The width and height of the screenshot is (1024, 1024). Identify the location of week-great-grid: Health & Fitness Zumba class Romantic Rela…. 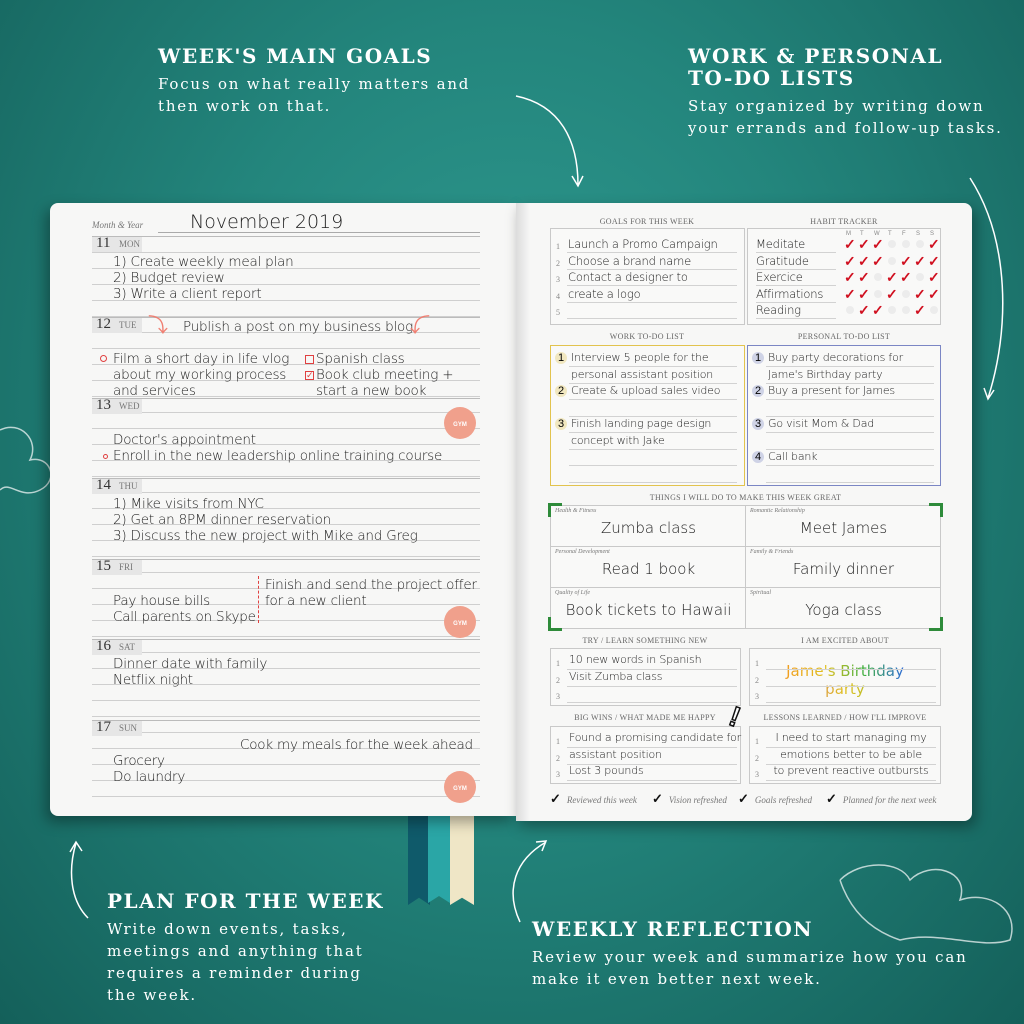
(745, 567).